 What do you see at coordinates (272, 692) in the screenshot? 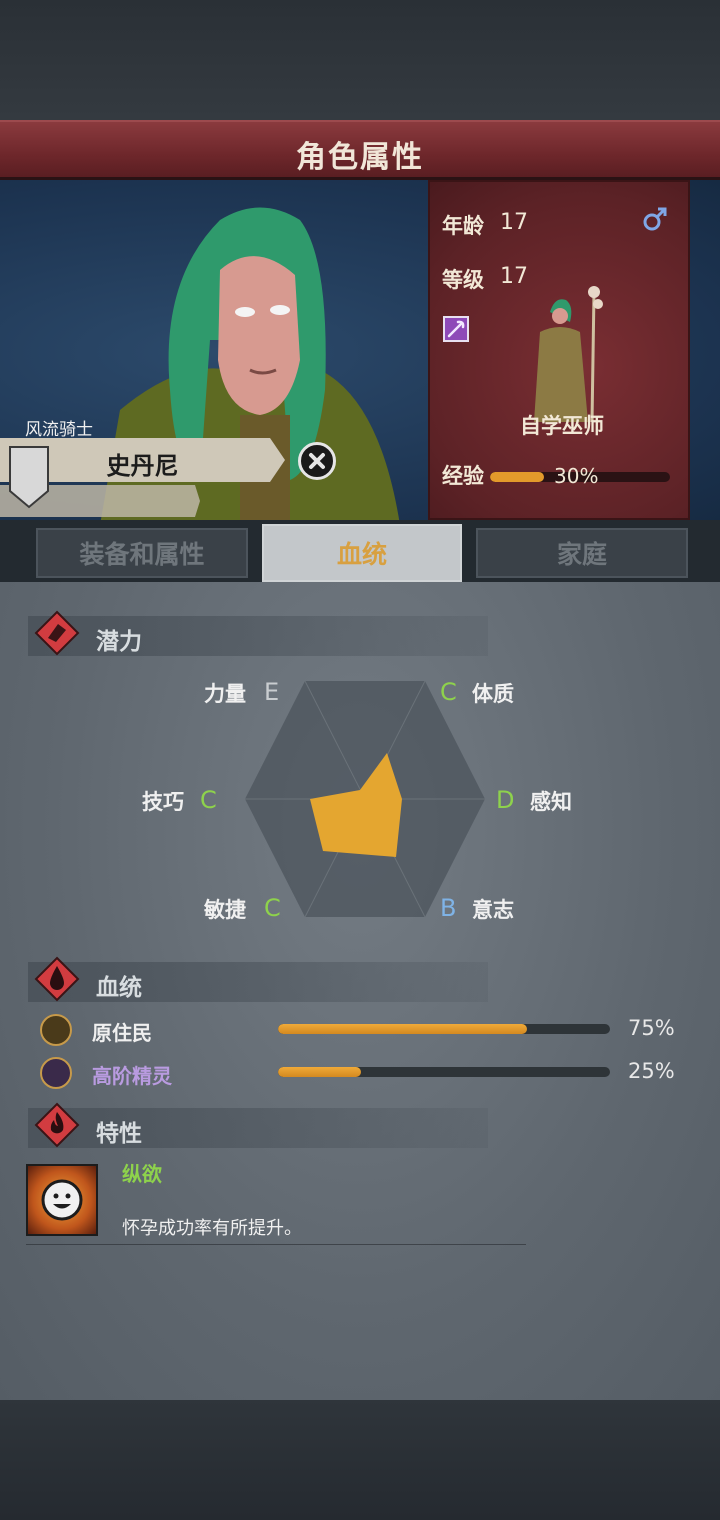
I see `stat-strength-grade: E` at bounding box center [272, 692].